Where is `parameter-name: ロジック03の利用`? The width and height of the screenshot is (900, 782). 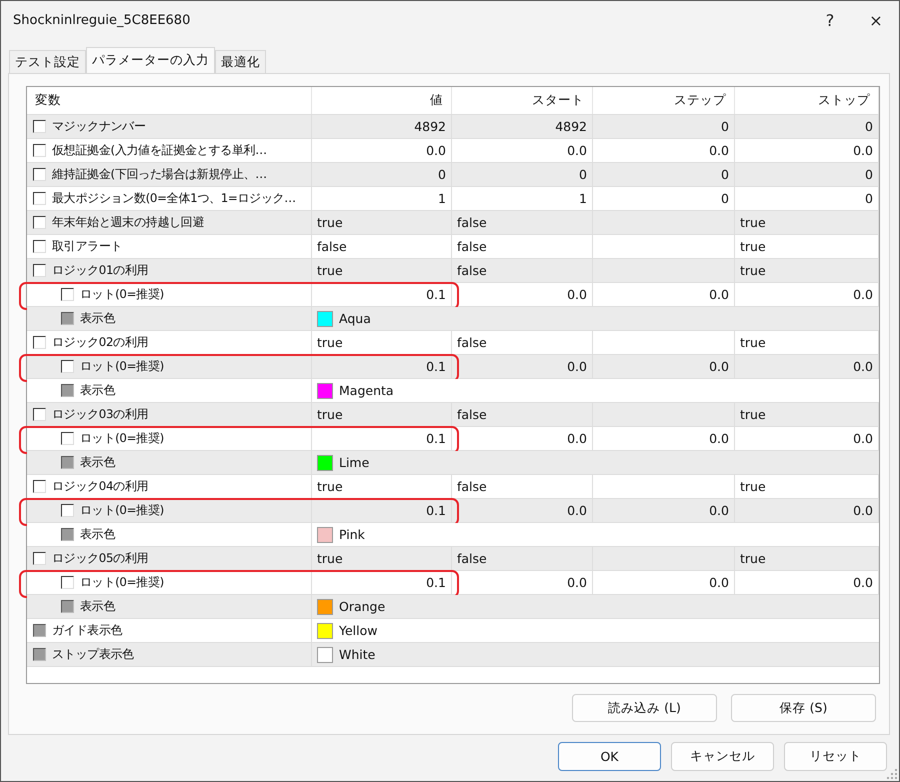
parameter-name: ロジック03の利用 is located at coordinates (100, 414).